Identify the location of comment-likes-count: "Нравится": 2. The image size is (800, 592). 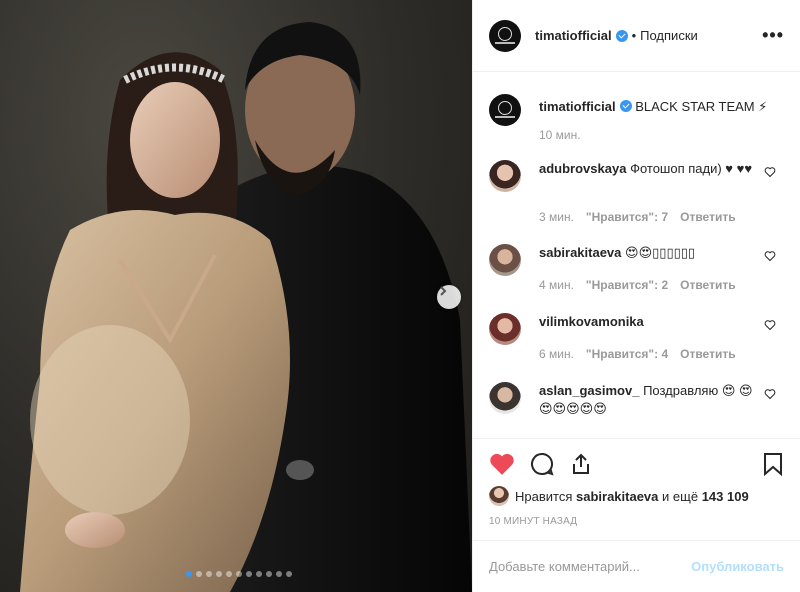
(627, 285).